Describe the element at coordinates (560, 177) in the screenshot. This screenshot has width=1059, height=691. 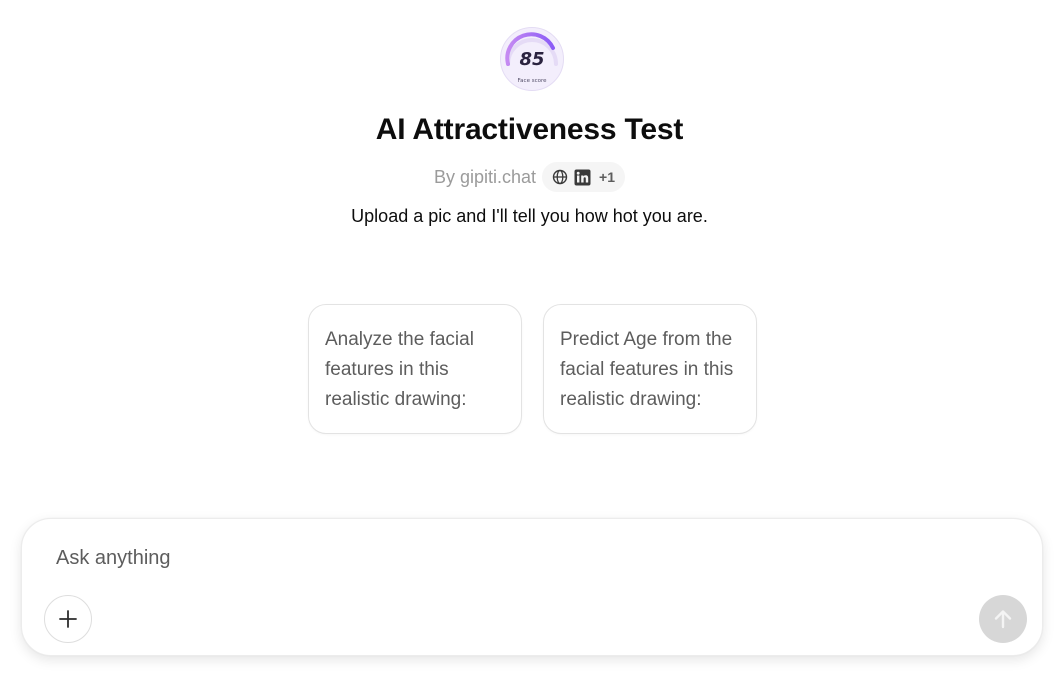
I see `globe-icon` at that location.